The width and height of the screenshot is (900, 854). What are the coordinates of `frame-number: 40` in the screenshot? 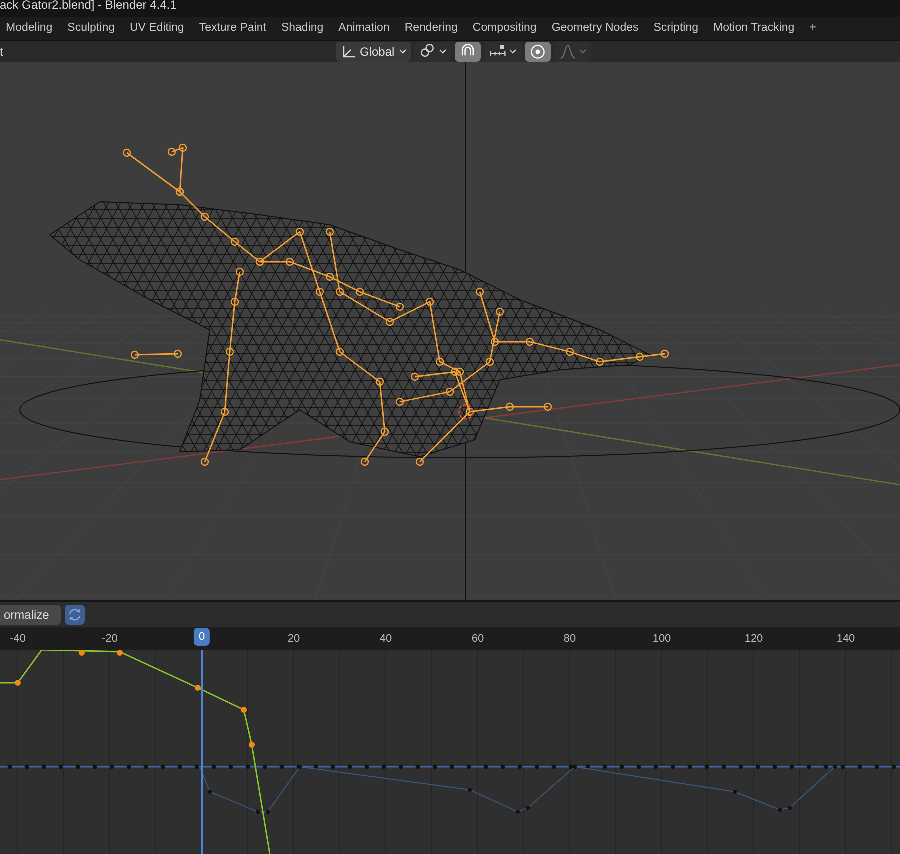 It's located at (386, 639).